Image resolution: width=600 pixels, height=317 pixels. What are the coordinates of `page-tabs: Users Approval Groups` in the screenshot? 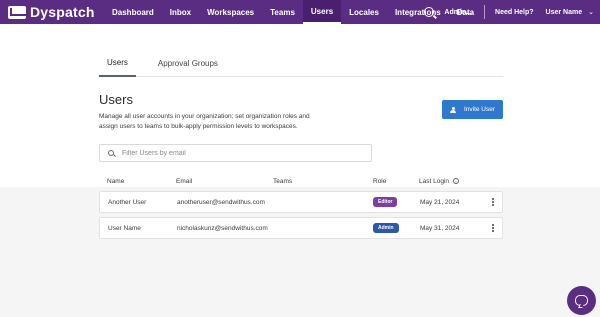 It's located at (301, 63).